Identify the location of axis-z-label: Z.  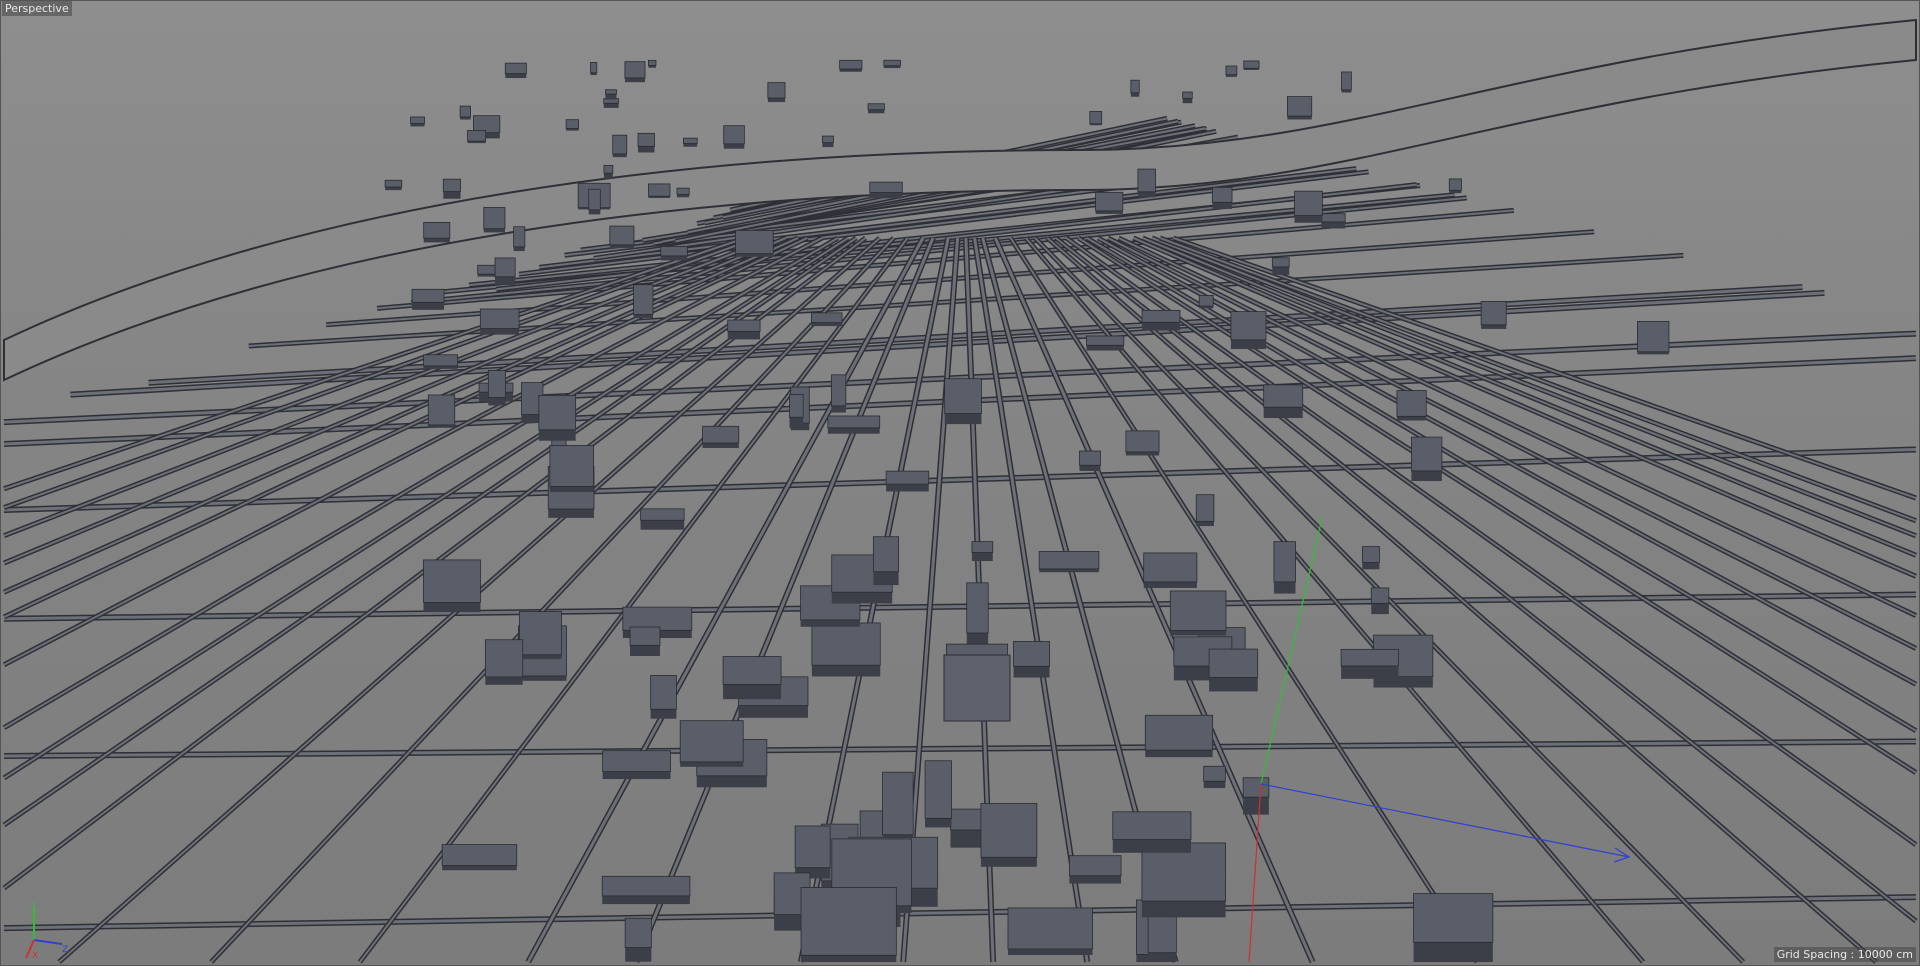
(65, 950).